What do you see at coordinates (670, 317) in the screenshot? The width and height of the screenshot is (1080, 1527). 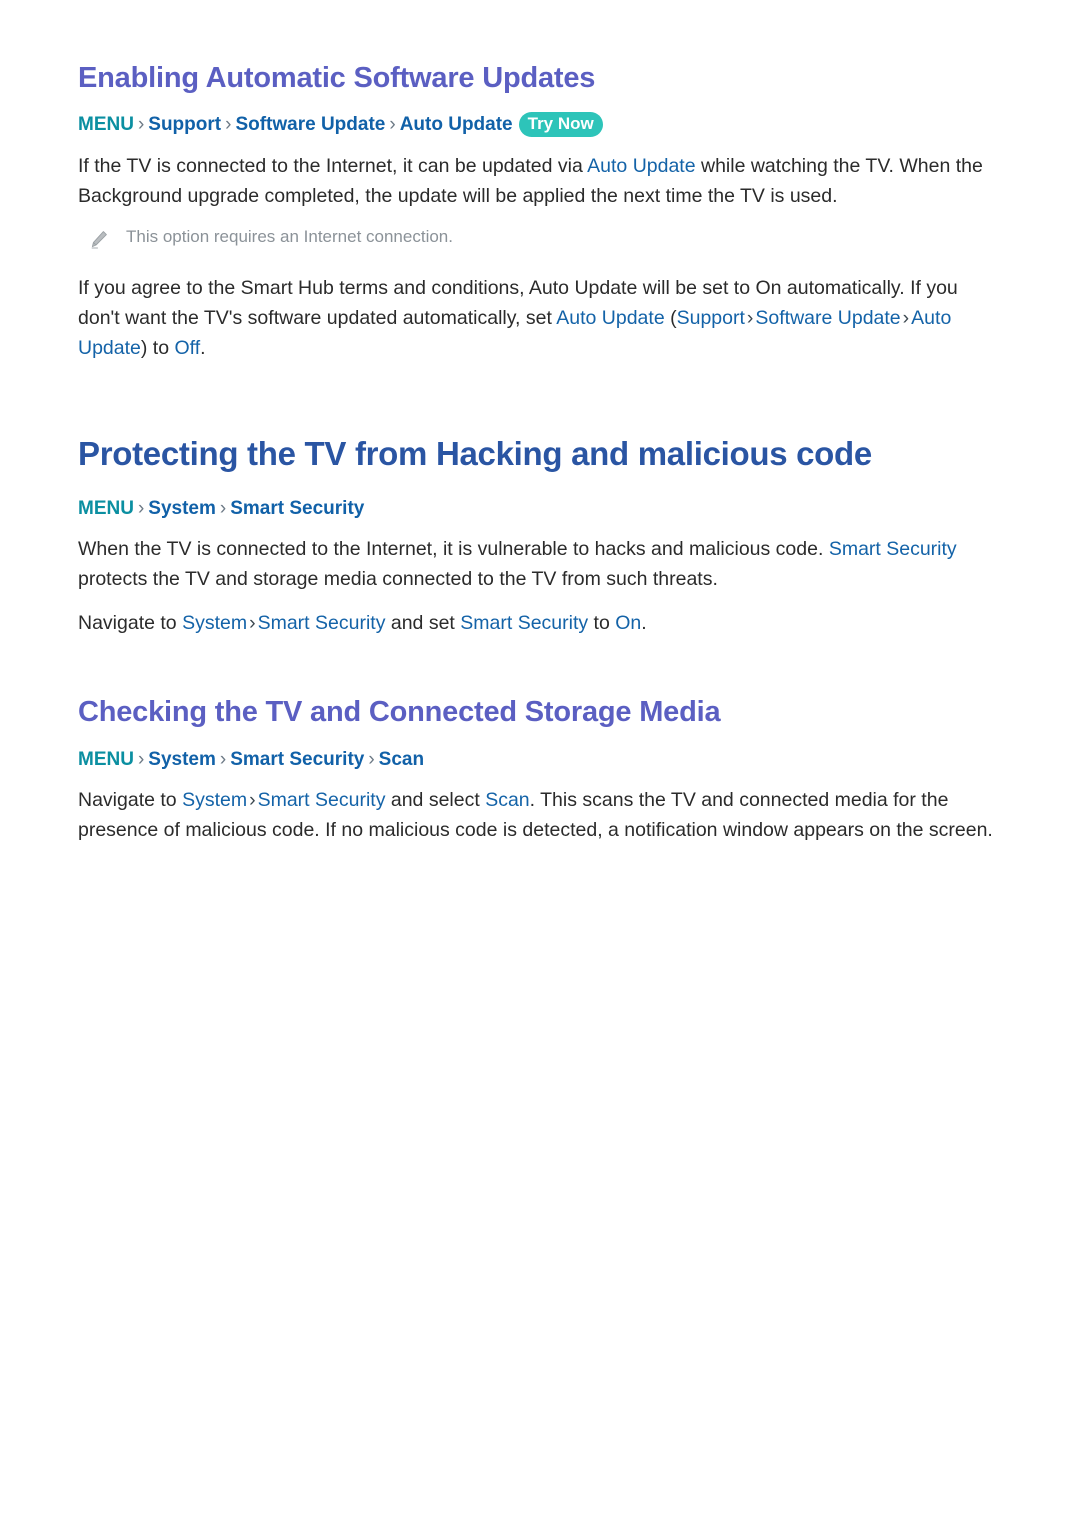 I see `text-fragment: (` at bounding box center [670, 317].